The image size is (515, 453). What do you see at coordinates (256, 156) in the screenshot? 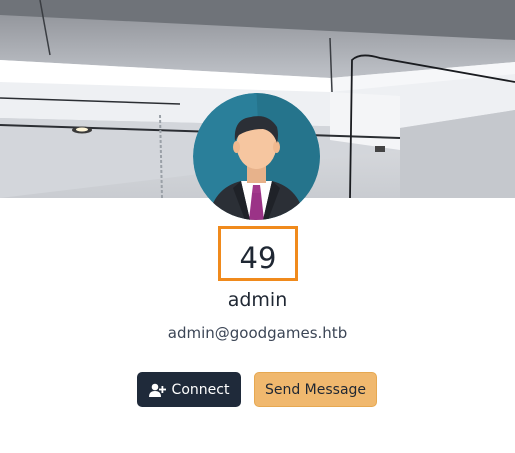
I see `avatar` at bounding box center [256, 156].